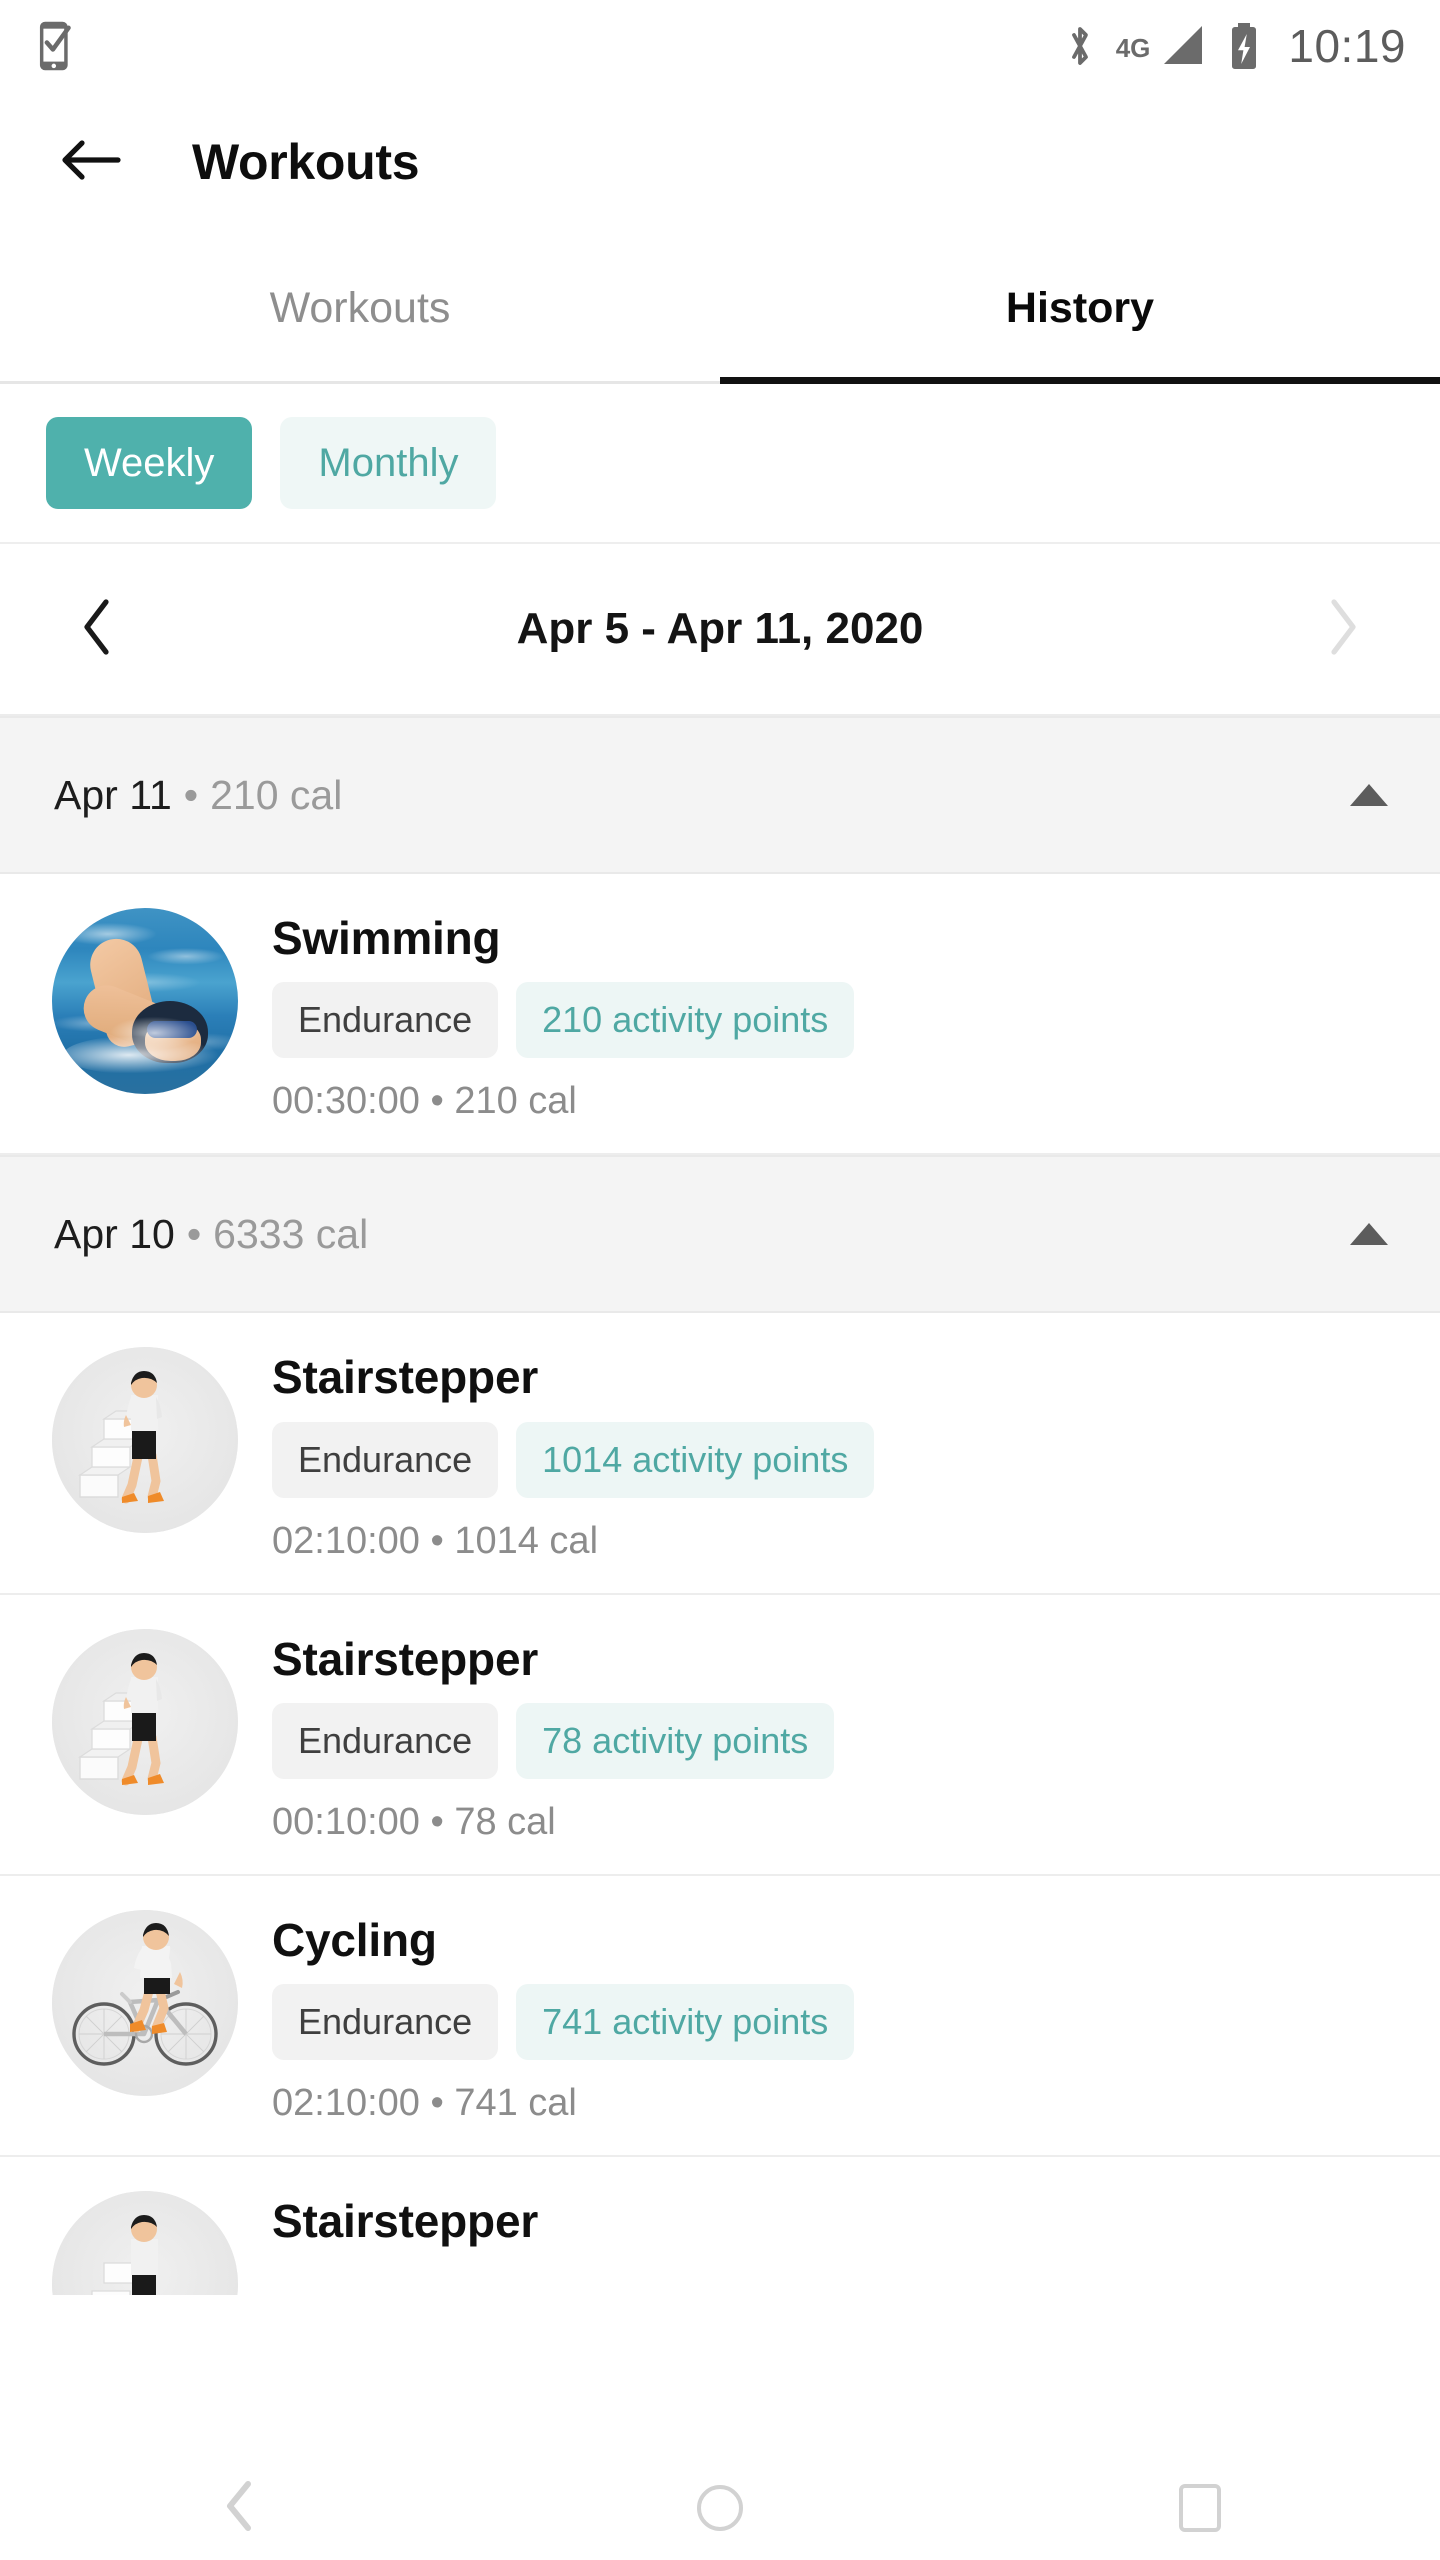  What do you see at coordinates (386, 938) in the screenshot?
I see `workout-title: Swimming` at bounding box center [386, 938].